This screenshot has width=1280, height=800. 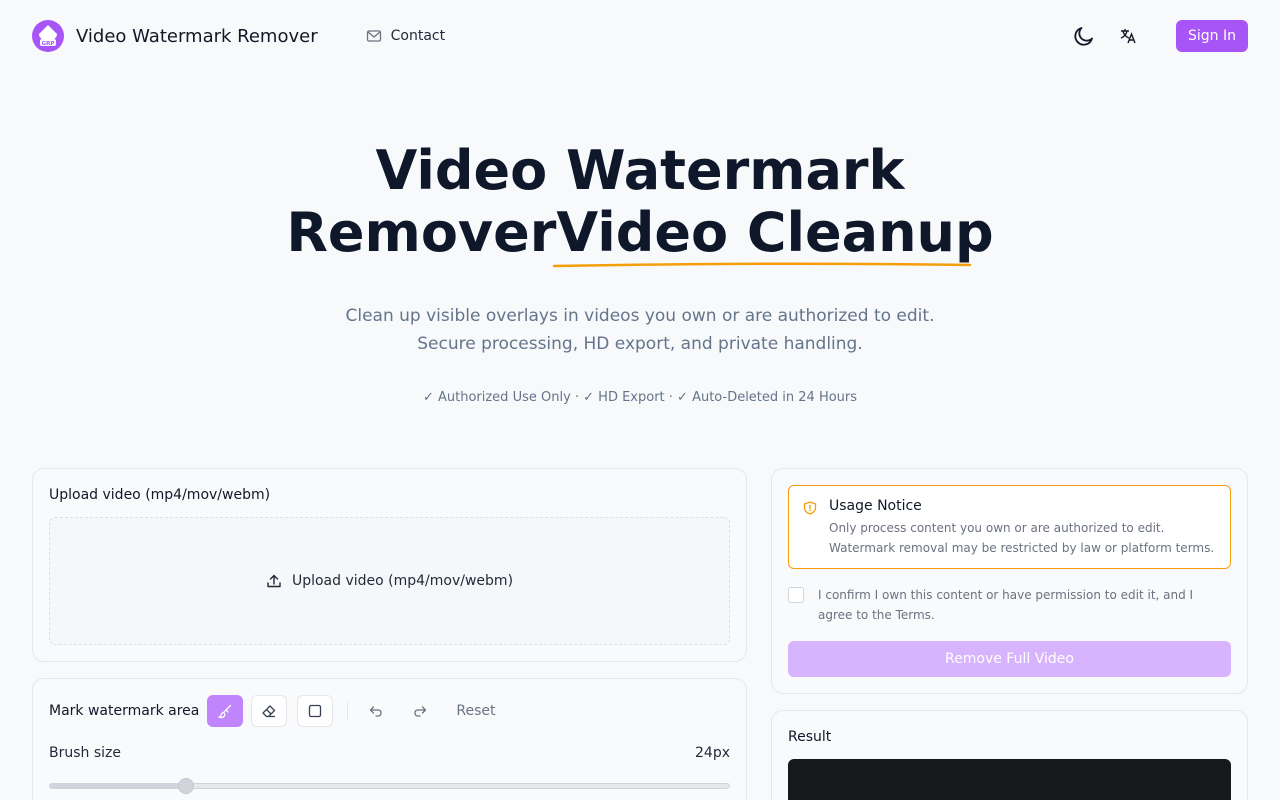 What do you see at coordinates (762, 265) in the screenshot?
I see `highlight-underline` at bounding box center [762, 265].